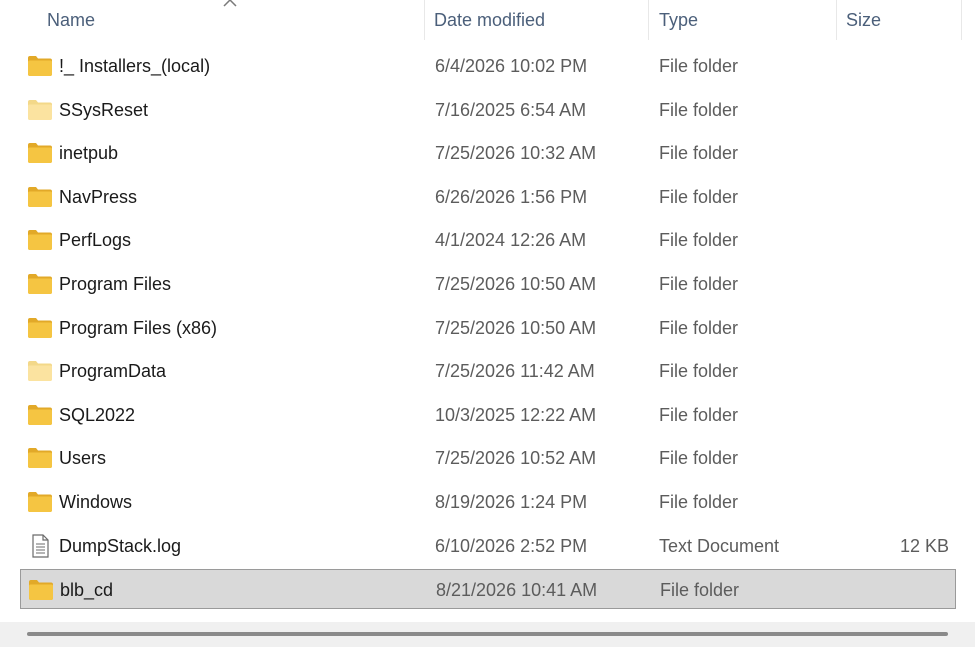  Describe the element at coordinates (511, 196) in the screenshot. I see `date-modified: 6/26/2026 1:56 PM` at that location.